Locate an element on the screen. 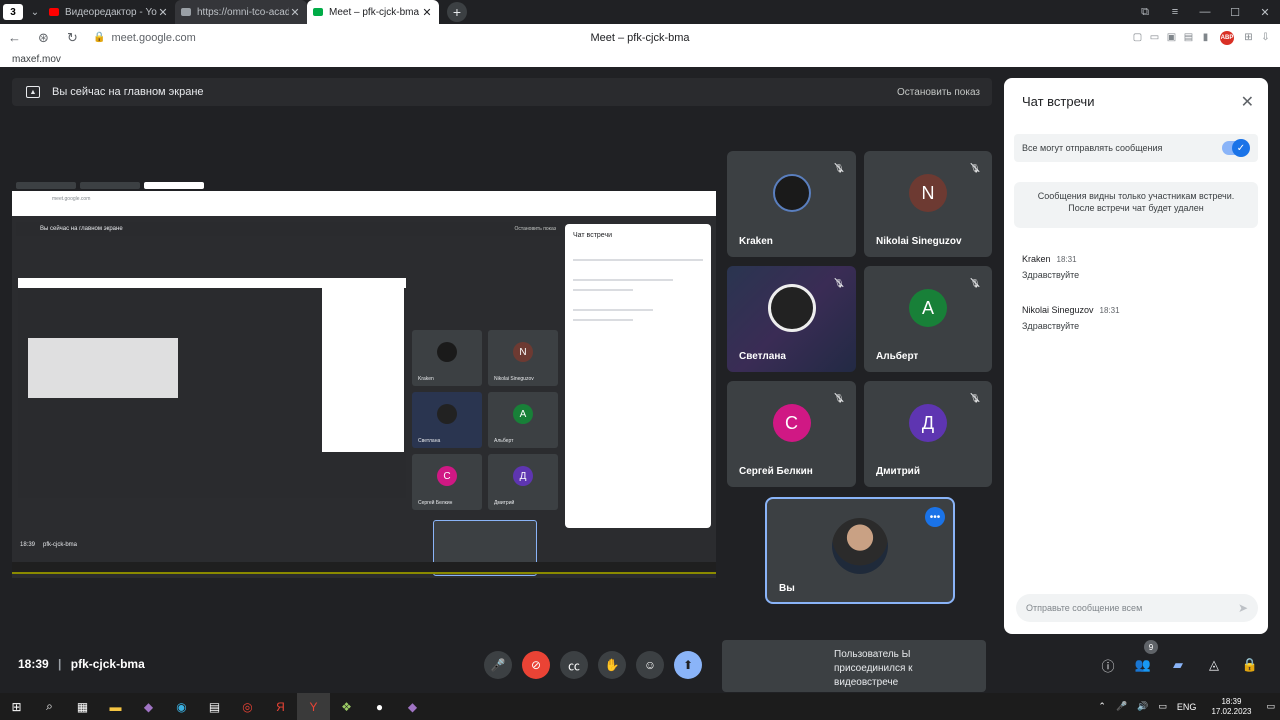 The height and width of the screenshot is (720, 1280). participant-tile-sergey: С Сергей Белкин is located at coordinates (791, 434).